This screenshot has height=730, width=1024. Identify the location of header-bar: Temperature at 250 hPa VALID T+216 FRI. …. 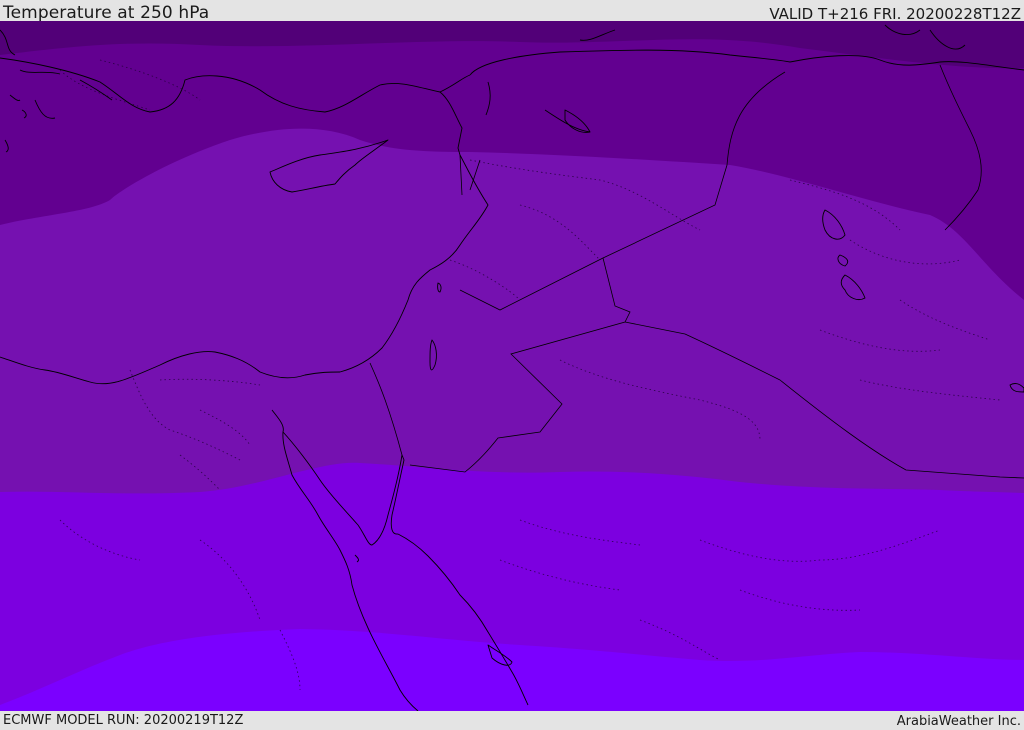
(512, 11).